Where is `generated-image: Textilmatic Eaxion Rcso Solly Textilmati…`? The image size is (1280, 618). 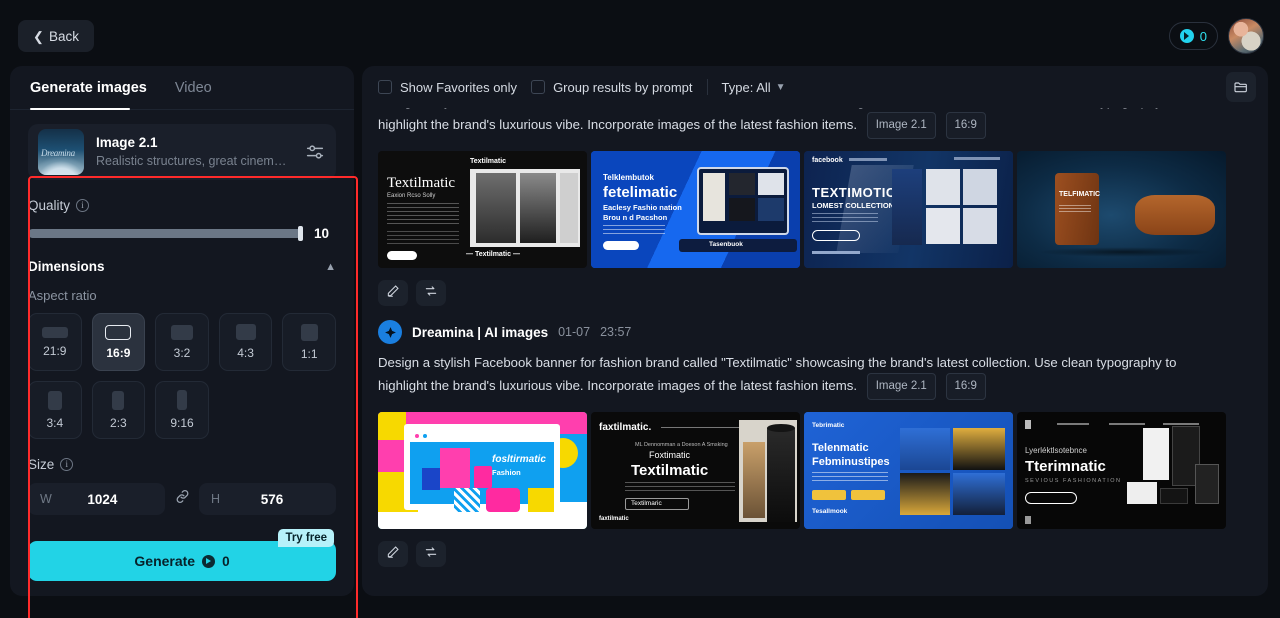 generated-image: Textilmatic Eaxion Rcso Solly Textilmati… is located at coordinates (482, 209).